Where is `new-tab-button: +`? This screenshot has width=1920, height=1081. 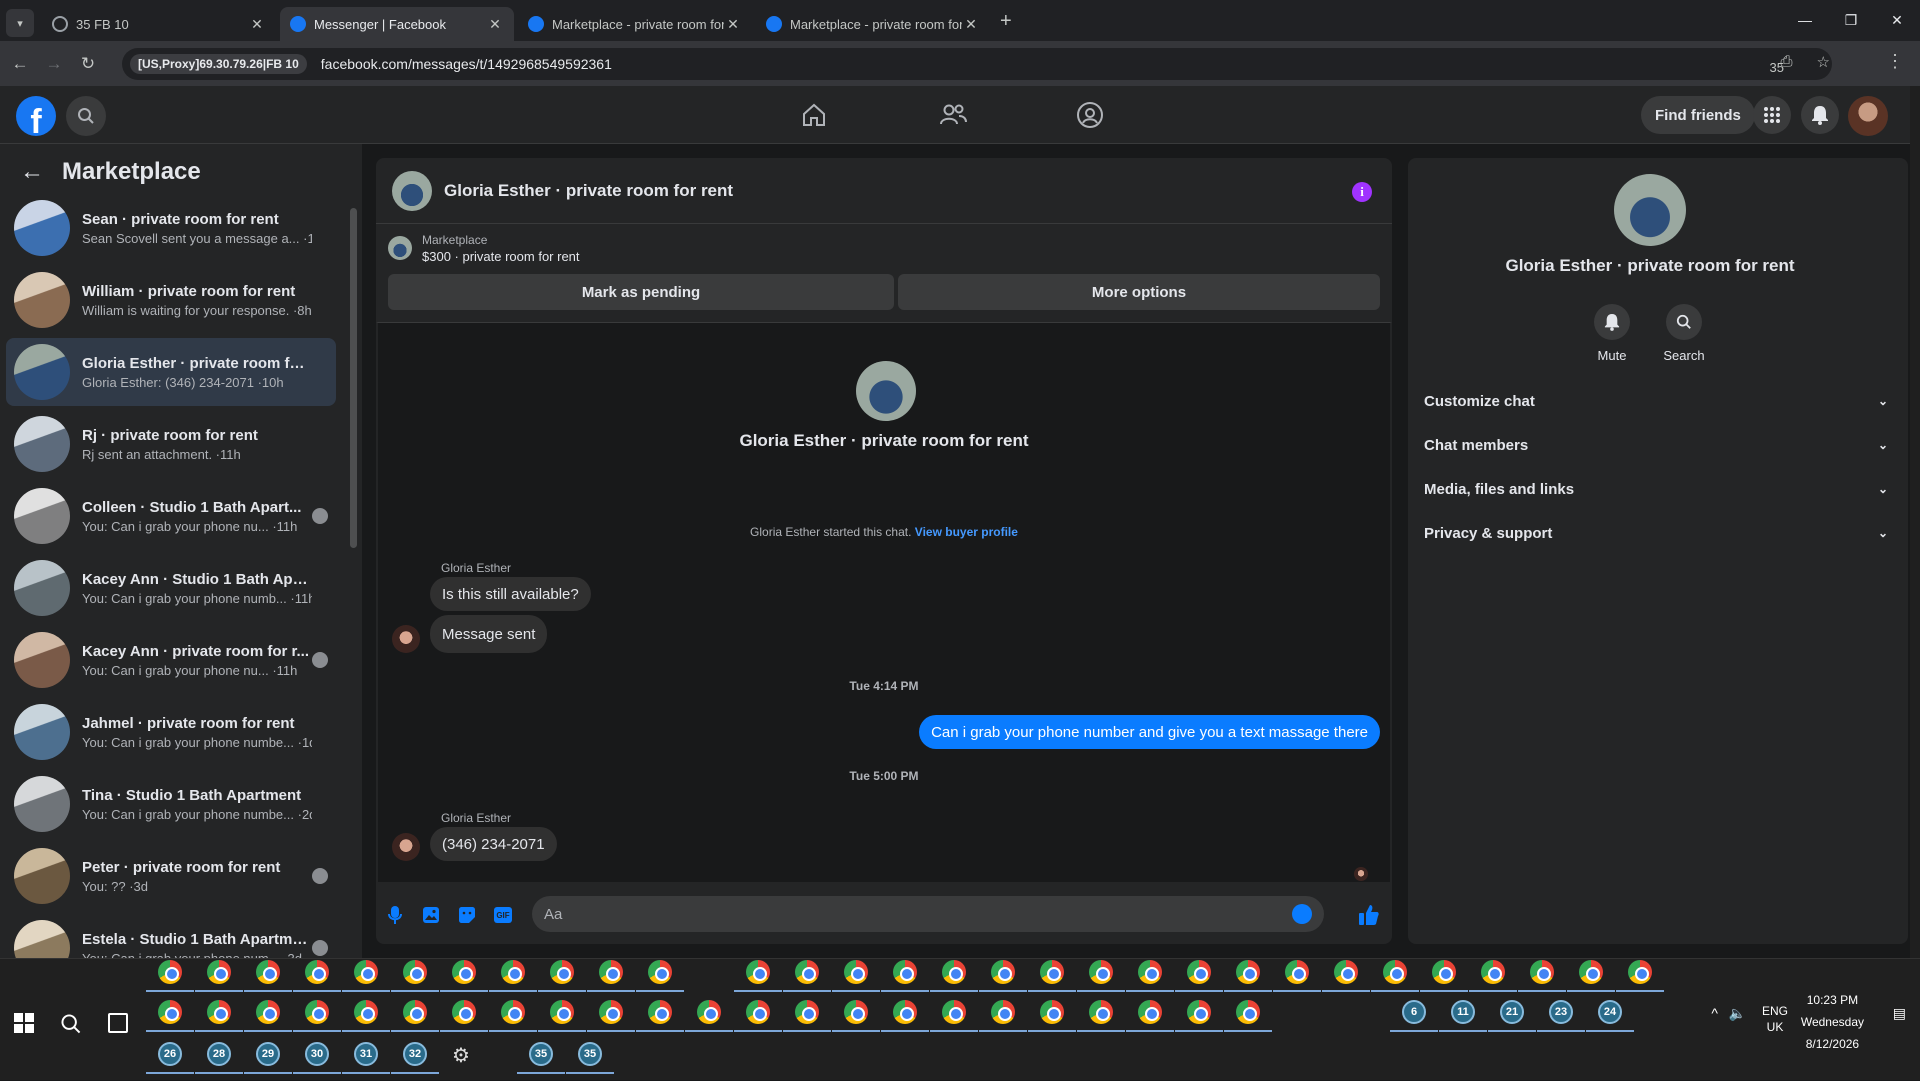
new-tab-button: + is located at coordinates (1006, 21).